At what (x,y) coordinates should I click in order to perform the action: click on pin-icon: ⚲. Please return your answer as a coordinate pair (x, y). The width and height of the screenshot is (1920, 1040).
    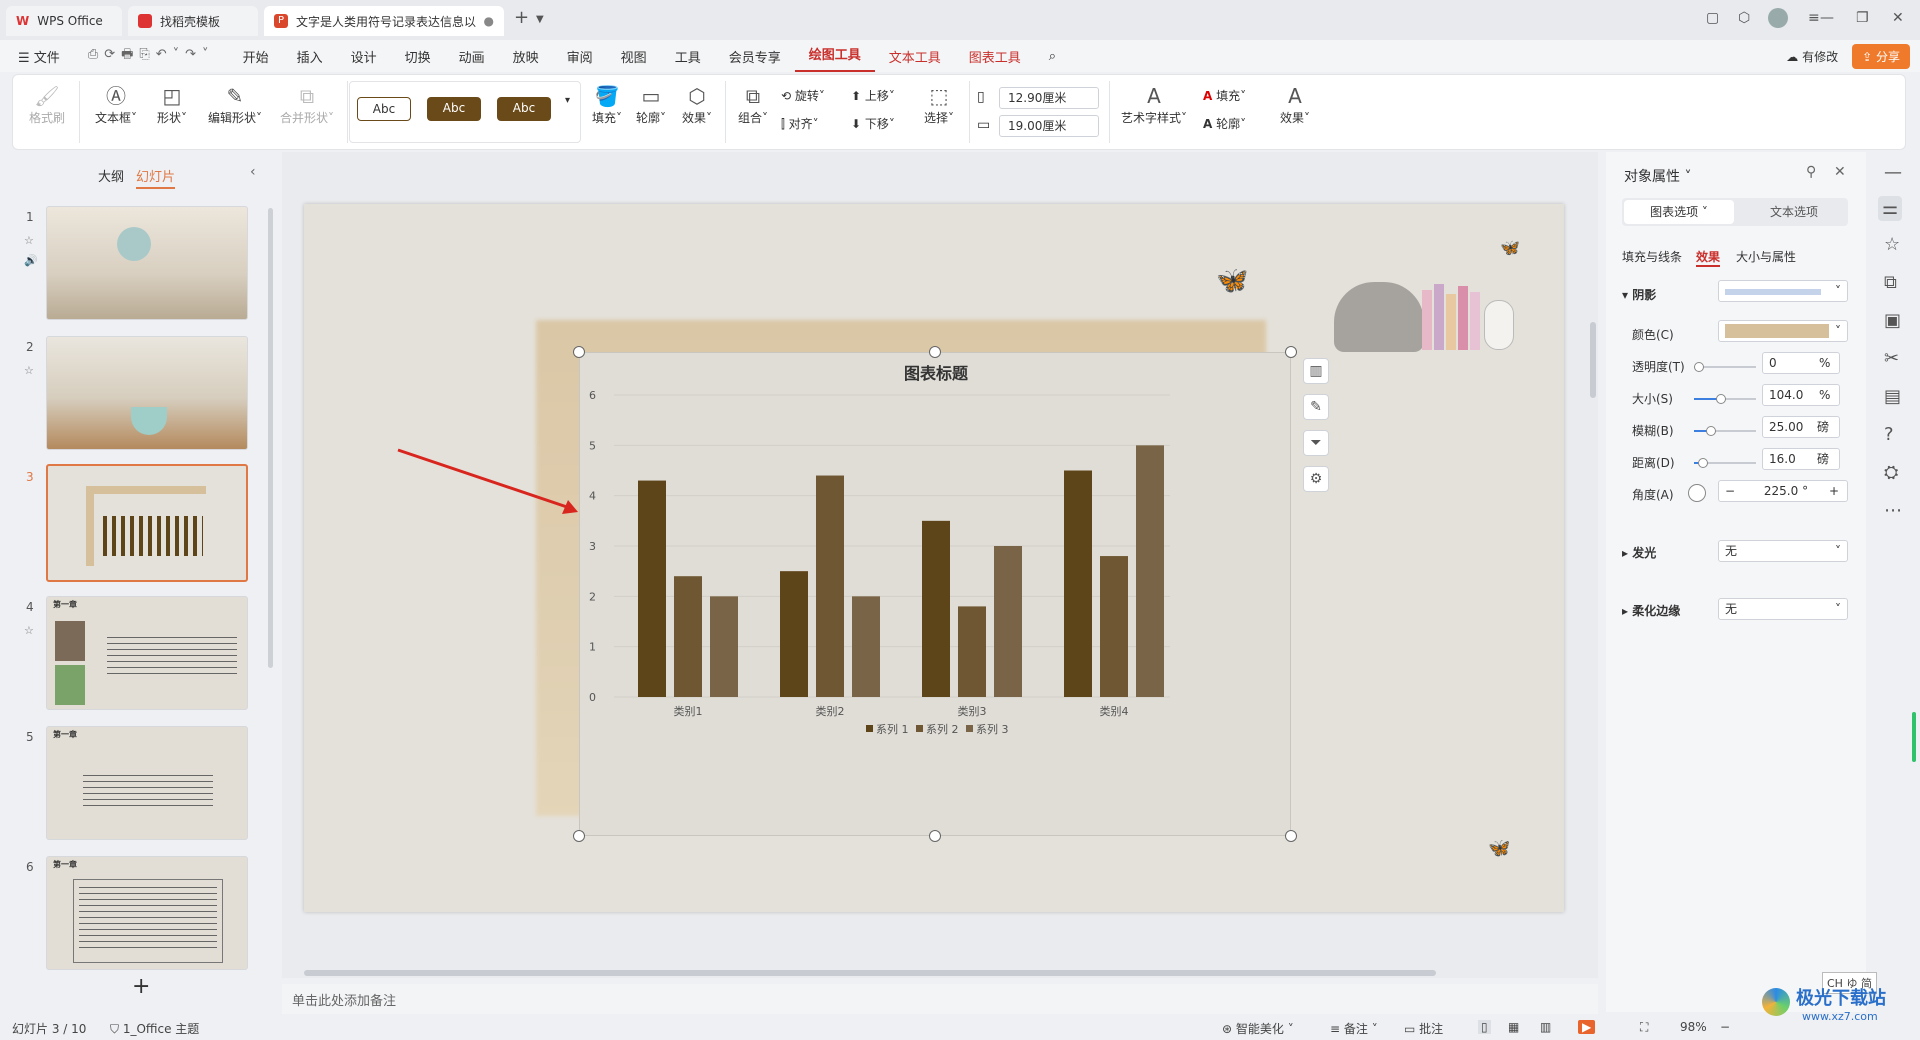
    Looking at the image, I should click on (1811, 172).